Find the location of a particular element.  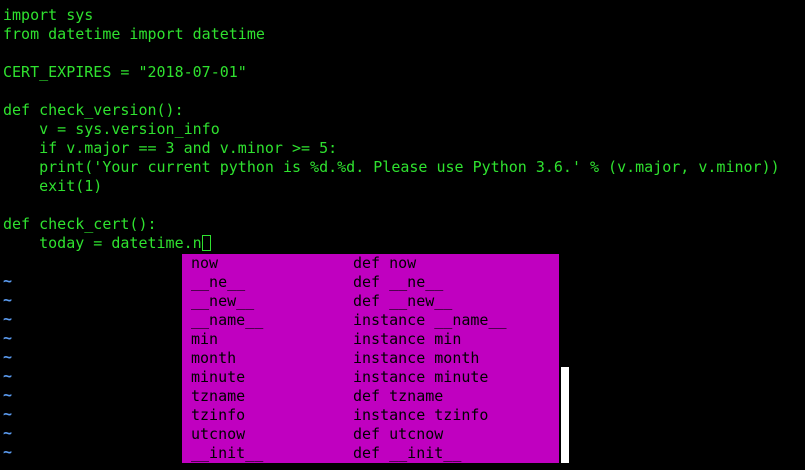

completion-item: min instance min is located at coordinates (370, 339).